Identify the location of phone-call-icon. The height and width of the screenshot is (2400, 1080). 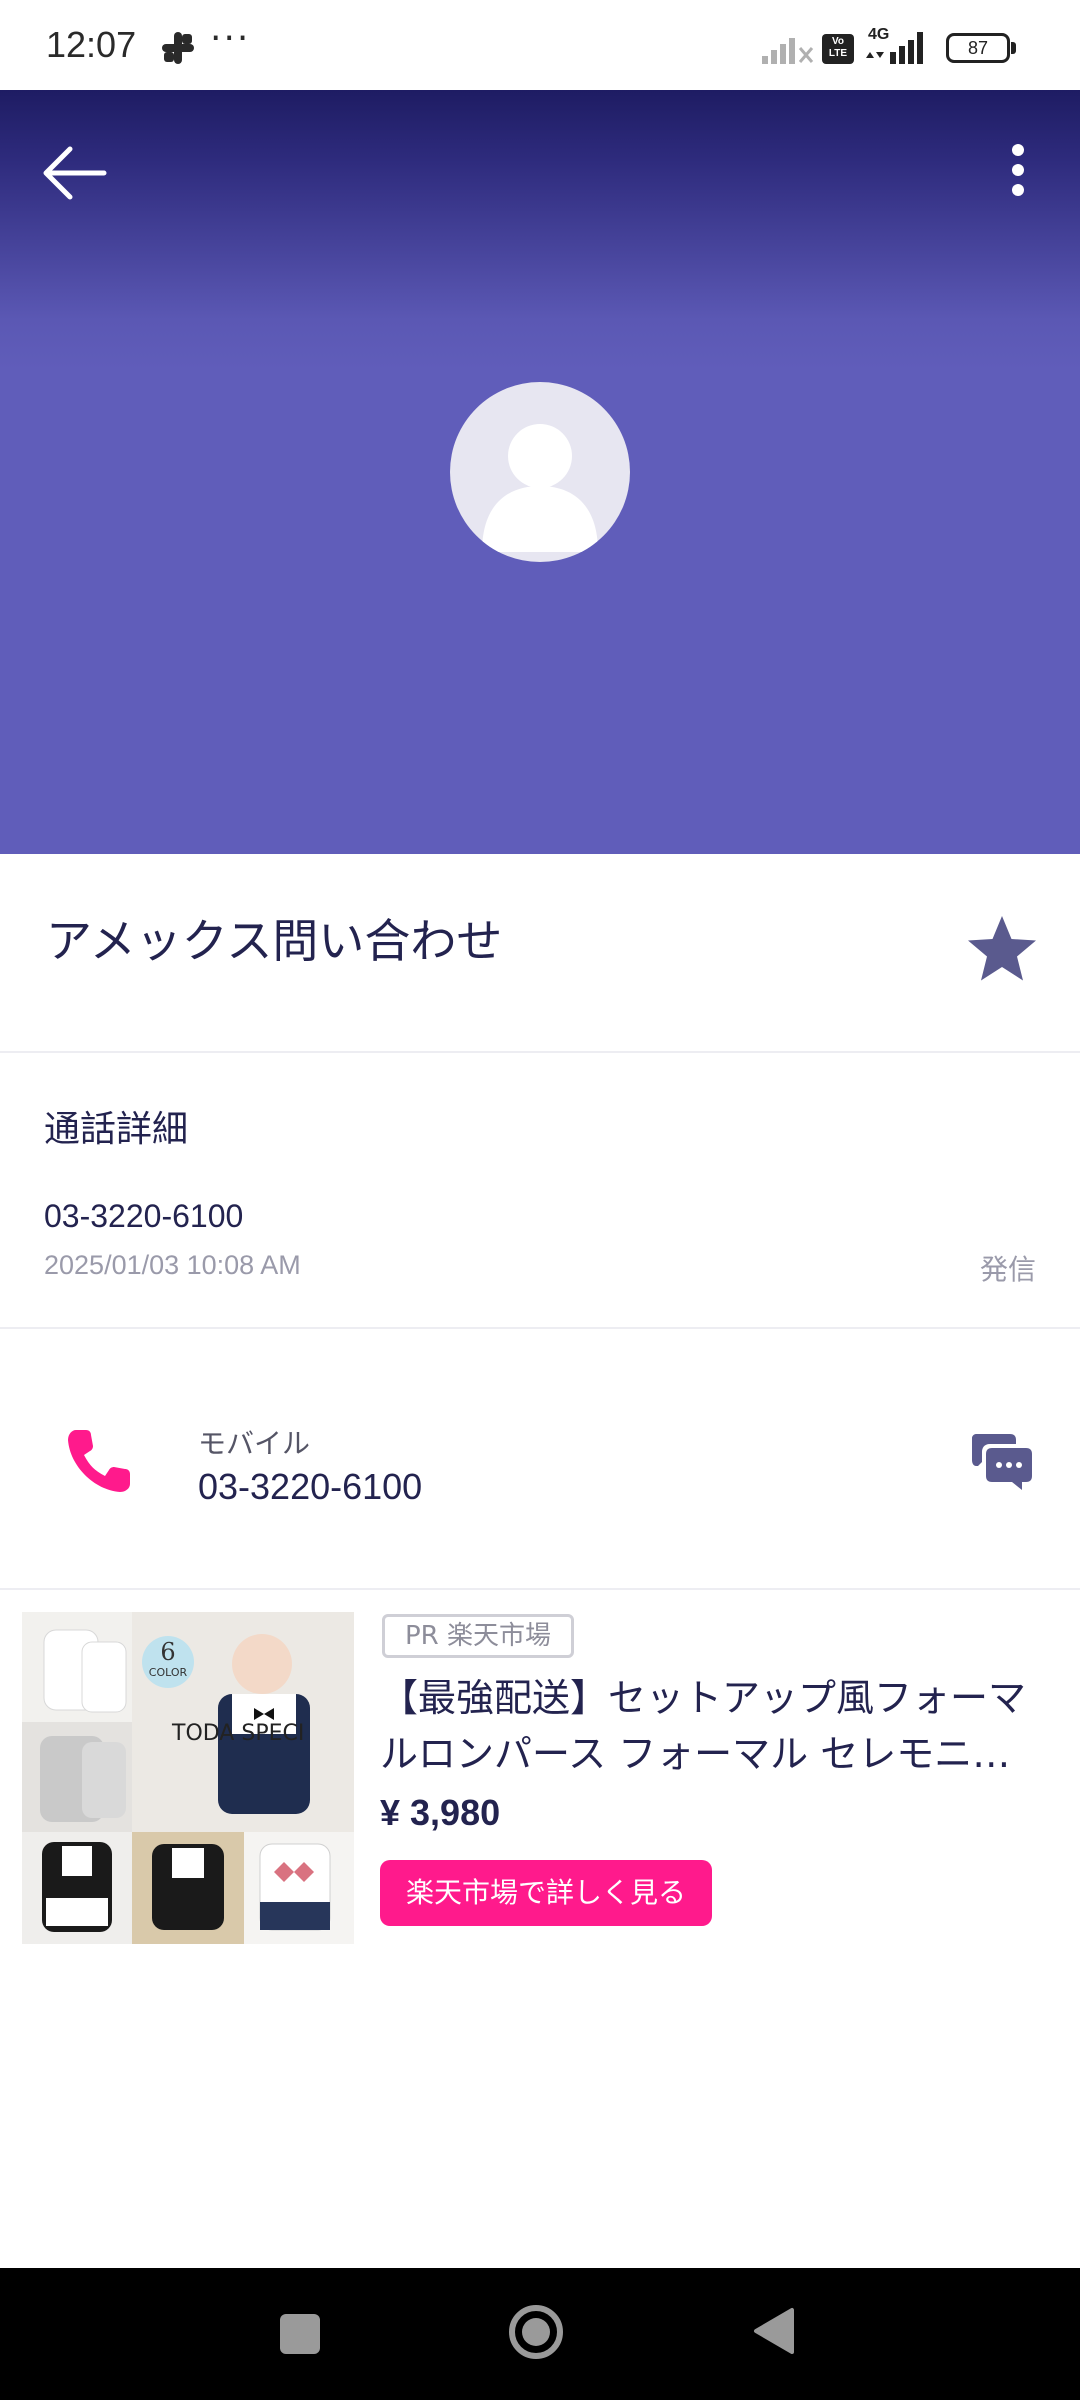
(99, 1461).